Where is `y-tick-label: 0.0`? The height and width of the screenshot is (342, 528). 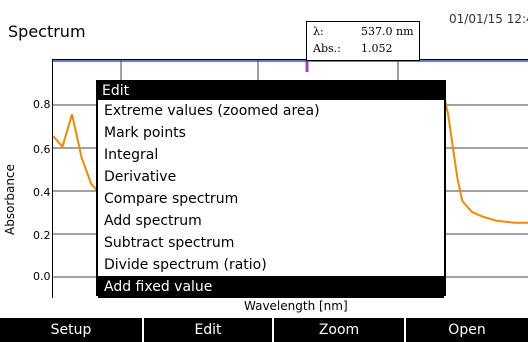
y-tick-label: 0.0 is located at coordinates (42, 276).